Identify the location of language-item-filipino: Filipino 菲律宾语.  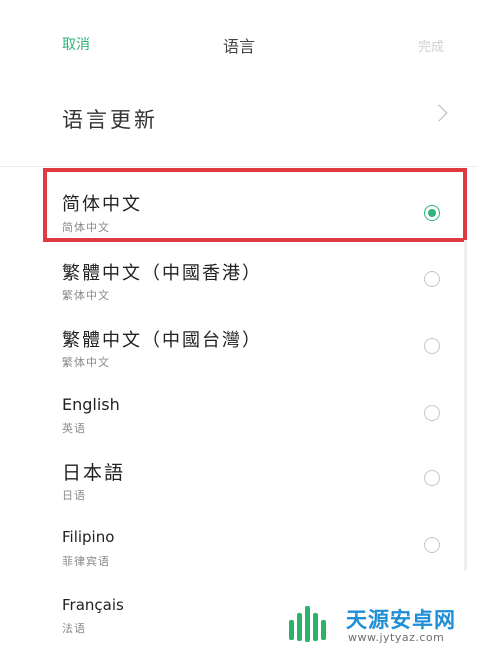
(239, 546).